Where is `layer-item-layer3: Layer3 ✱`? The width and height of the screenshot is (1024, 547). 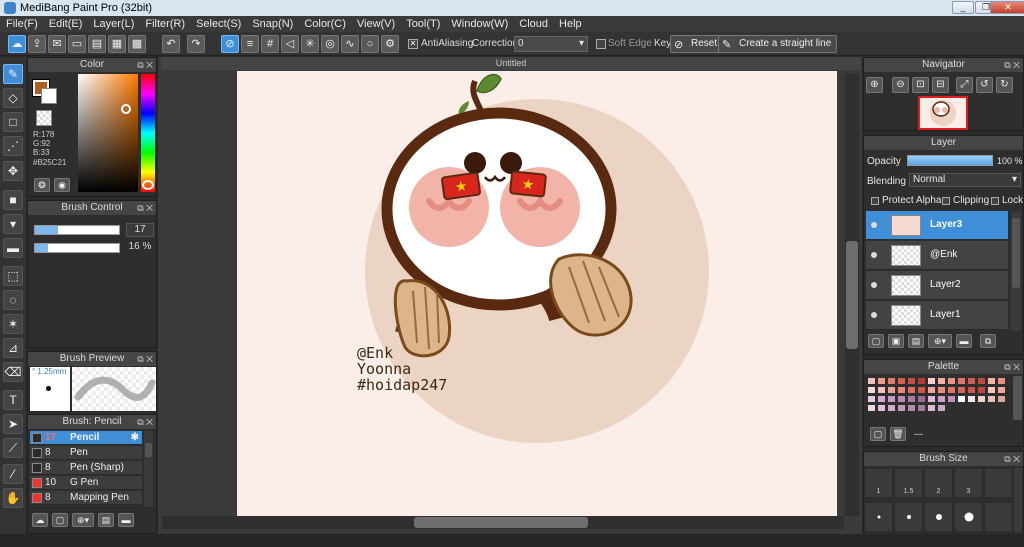 layer-item-layer3: Layer3 ✱ is located at coordinates (944, 225).